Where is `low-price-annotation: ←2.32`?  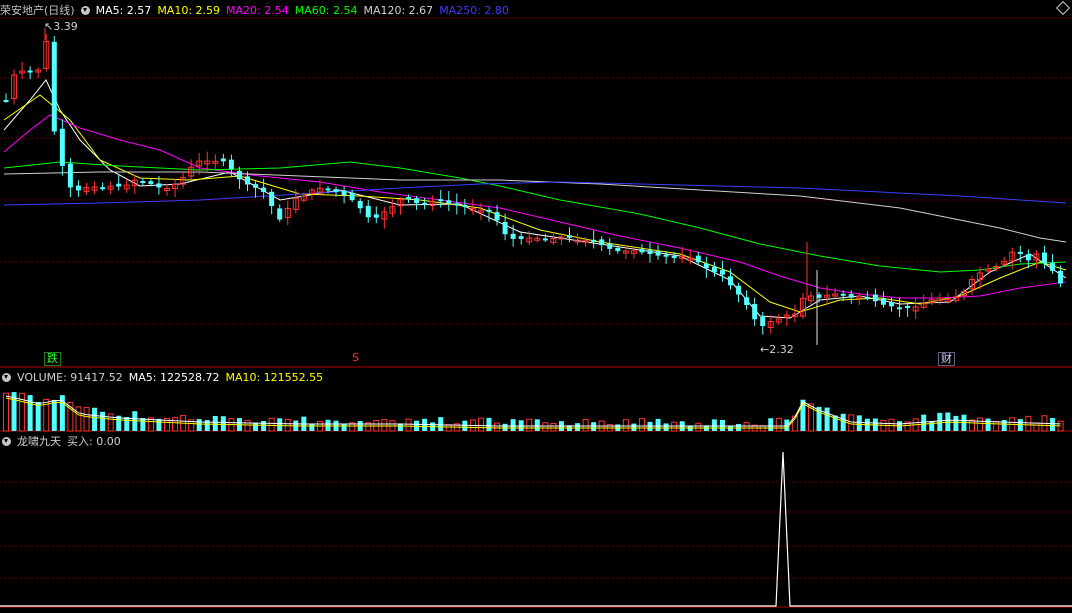
low-price-annotation: ←2.32 is located at coordinates (777, 349).